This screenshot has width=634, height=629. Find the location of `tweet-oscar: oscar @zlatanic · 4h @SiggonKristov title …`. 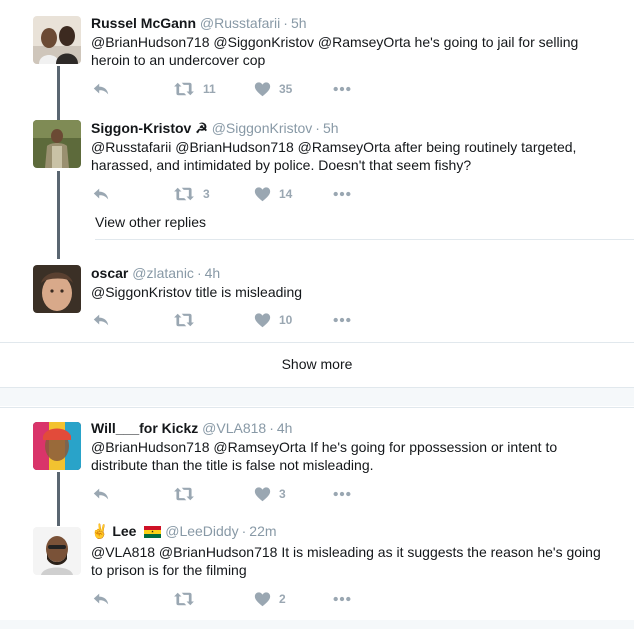

tweet-oscar: oscar @zlatanic · 4h @SiggonKristov title … is located at coordinates (317, 298).